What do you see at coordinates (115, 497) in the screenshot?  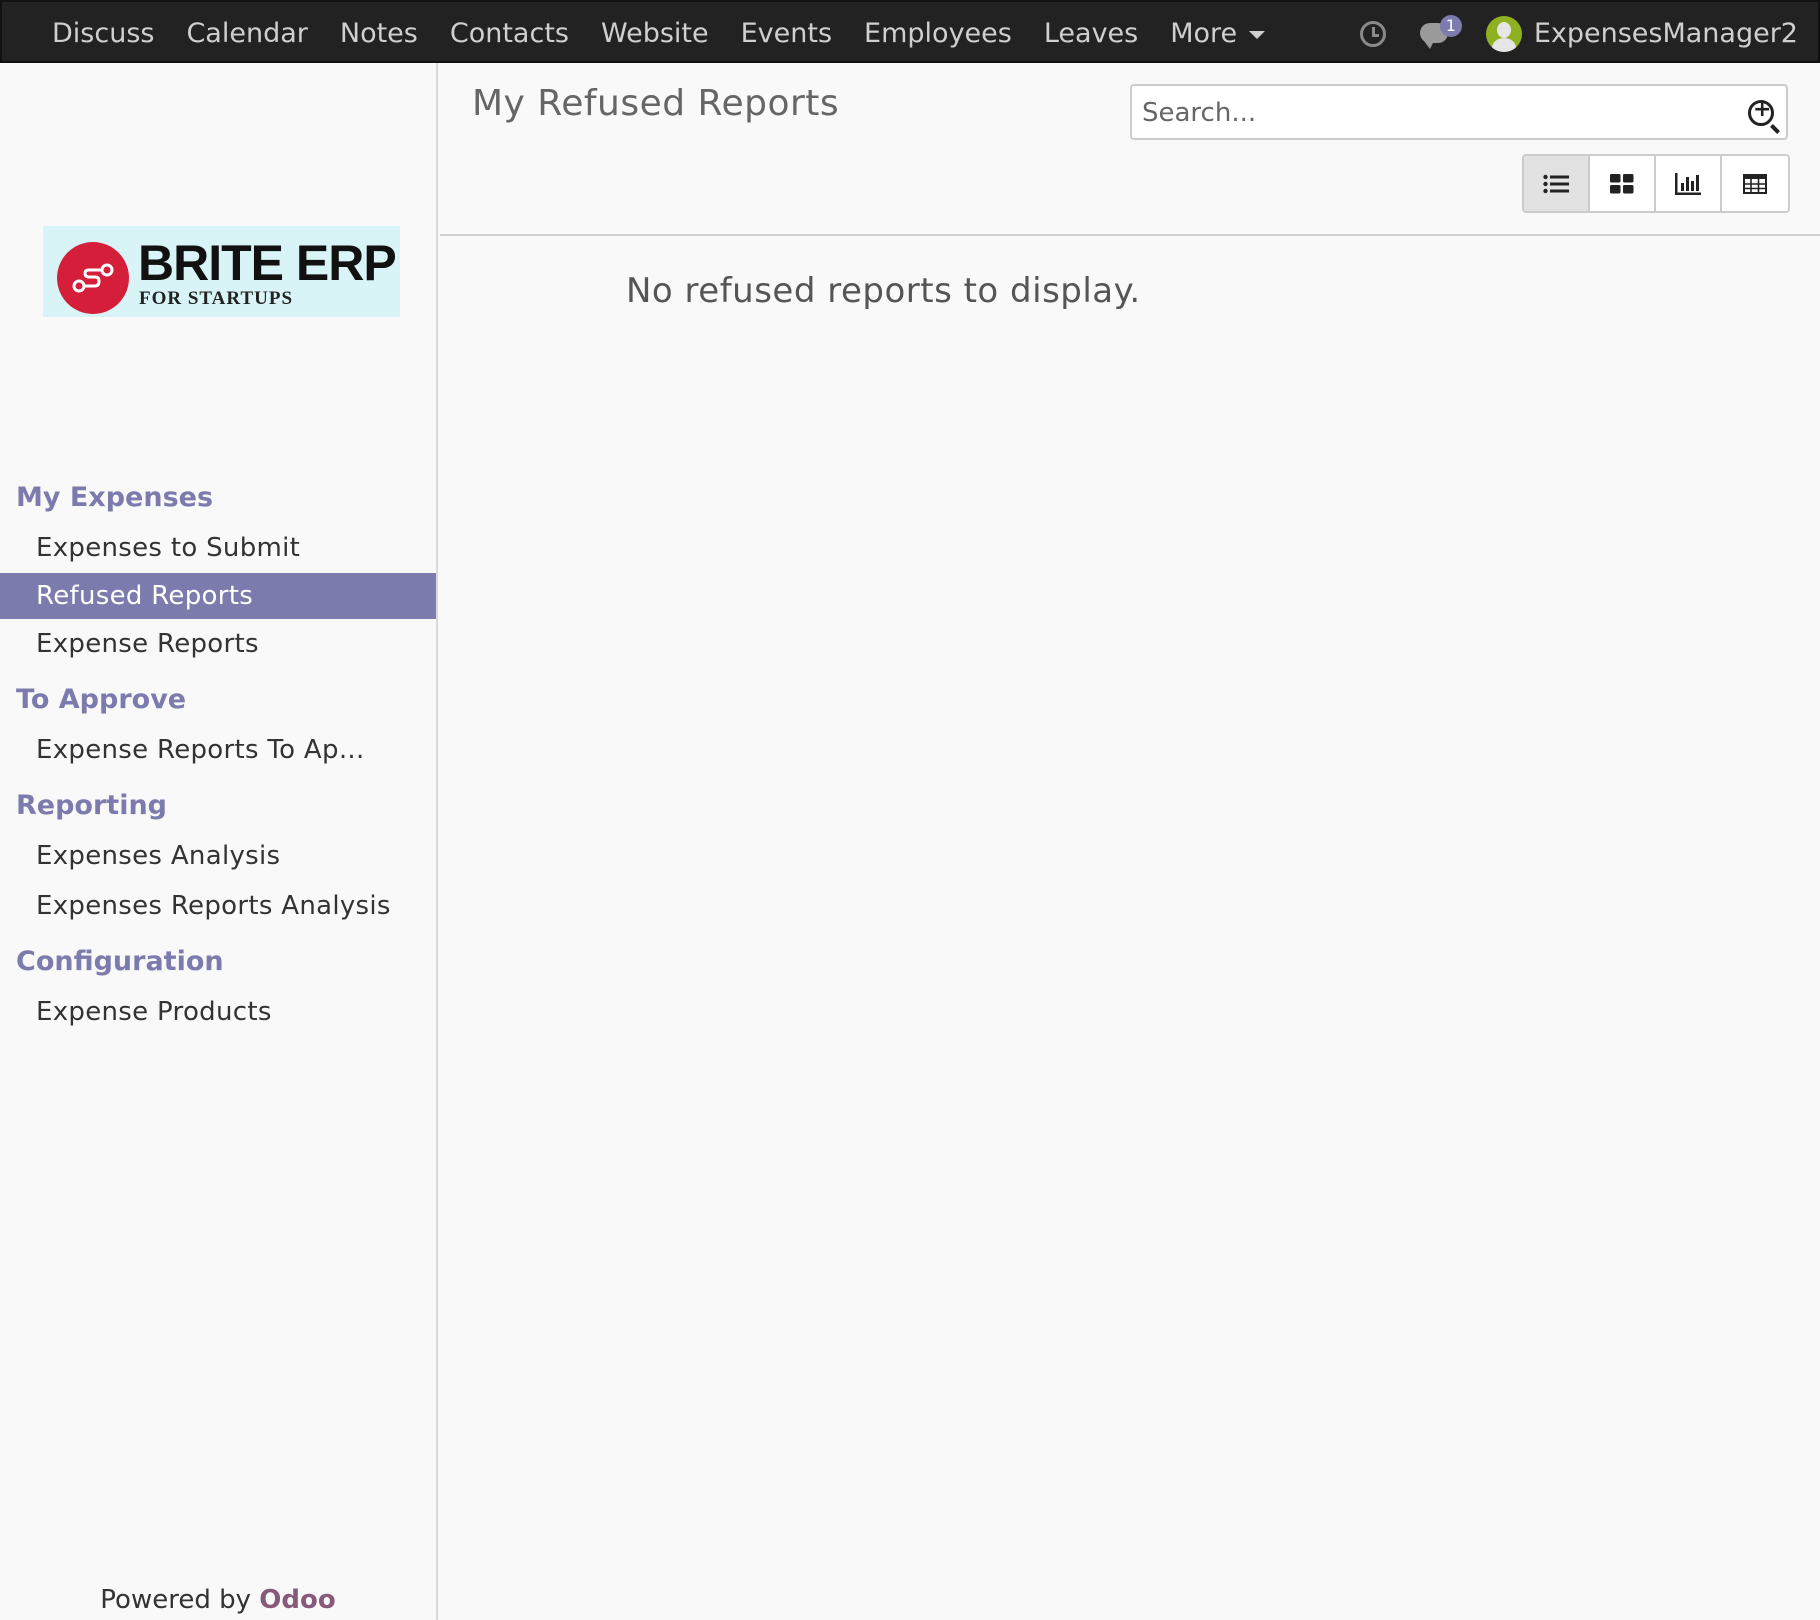 I see `section-my-expenses: My Expenses` at bounding box center [115, 497].